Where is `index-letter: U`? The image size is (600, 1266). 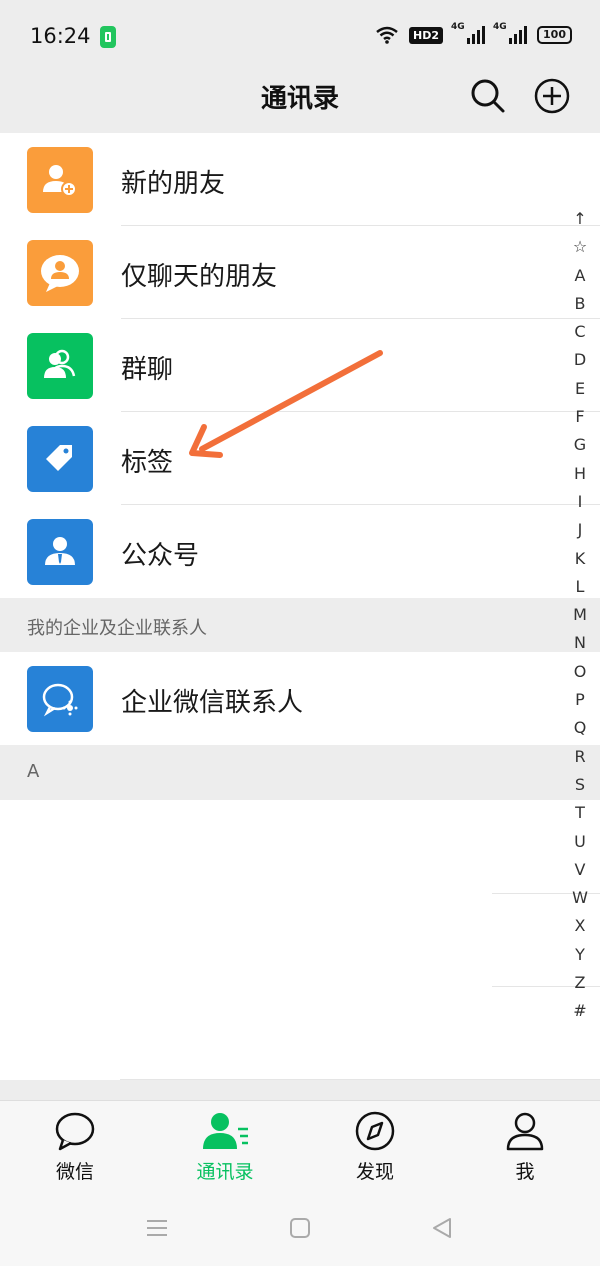
index-letter: U is located at coordinates (580, 842).